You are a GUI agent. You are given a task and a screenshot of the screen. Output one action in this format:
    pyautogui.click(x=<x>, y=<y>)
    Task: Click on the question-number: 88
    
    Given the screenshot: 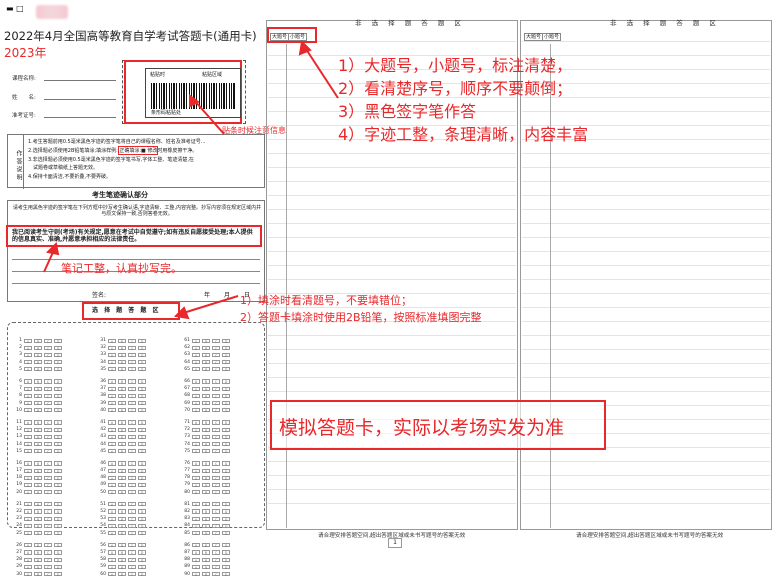 What is the action you would take?
    pyautogui.click(x=187, y=560)
    